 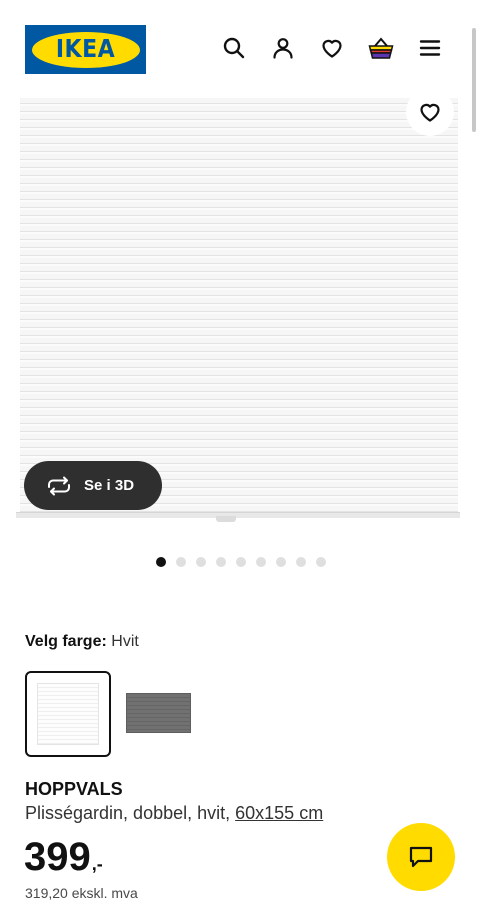 I want to click on rotate-icon, so click(x=59, y=485).